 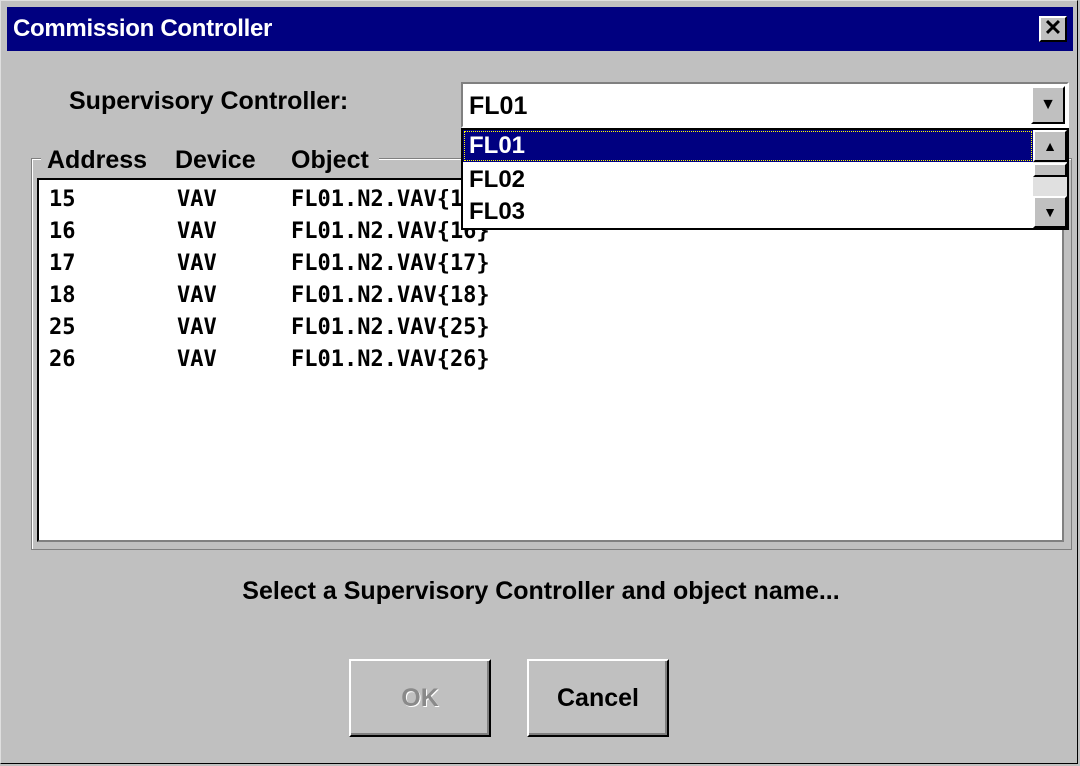 What do you see at coordinates (209, 101) in the screenshot?
I see `supervisory-controller-label: Supervisory Controller:` at bounding box center [209, 101].